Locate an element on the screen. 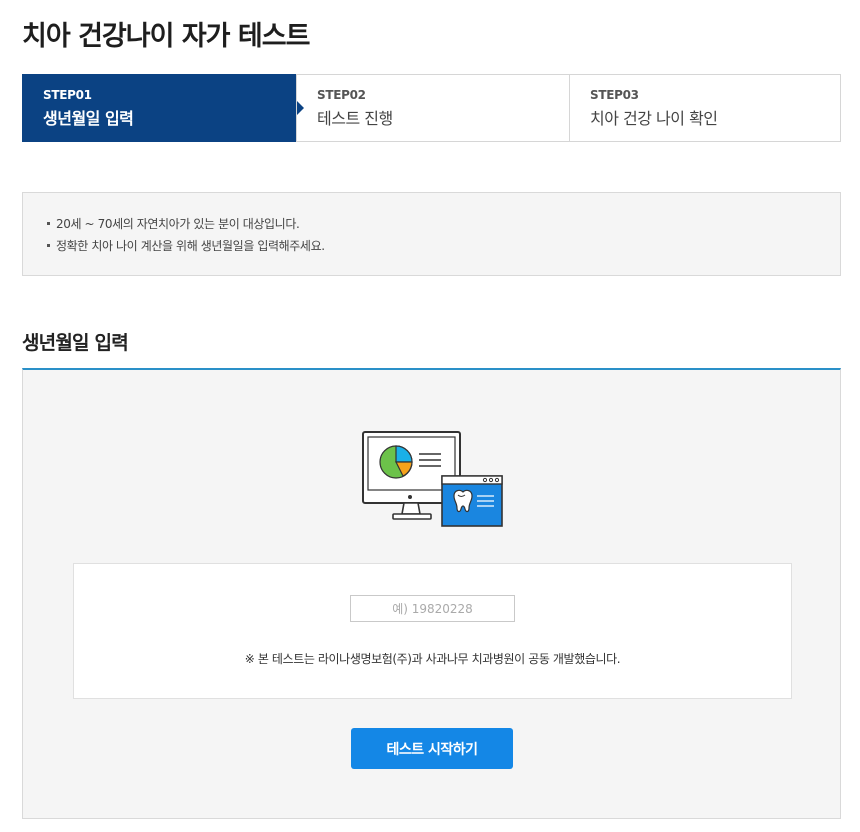 The height and width of the screenshot is (832, 860). step-number: STEP02 is located at coordinates (341, 95).